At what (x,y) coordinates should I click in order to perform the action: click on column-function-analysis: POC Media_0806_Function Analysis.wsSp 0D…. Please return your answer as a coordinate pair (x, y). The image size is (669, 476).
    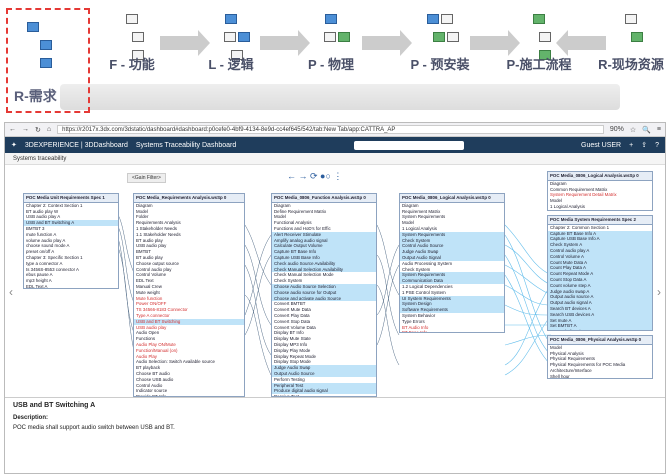
    Looking at the image, I should click on (324, 295).